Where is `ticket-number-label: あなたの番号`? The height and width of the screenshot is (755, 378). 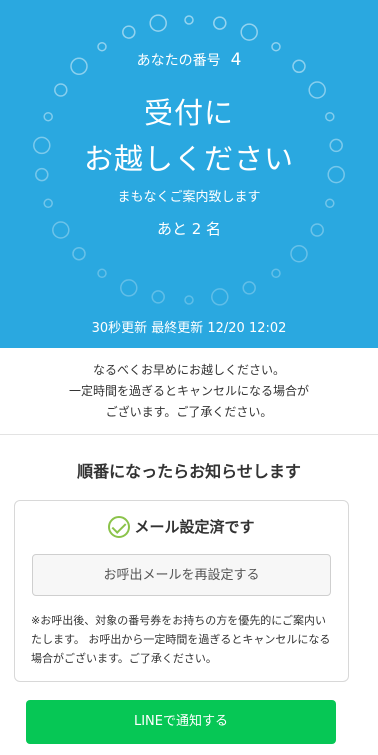
ticket-number-label: あなたの番号 is located at coordinates (178, 61).